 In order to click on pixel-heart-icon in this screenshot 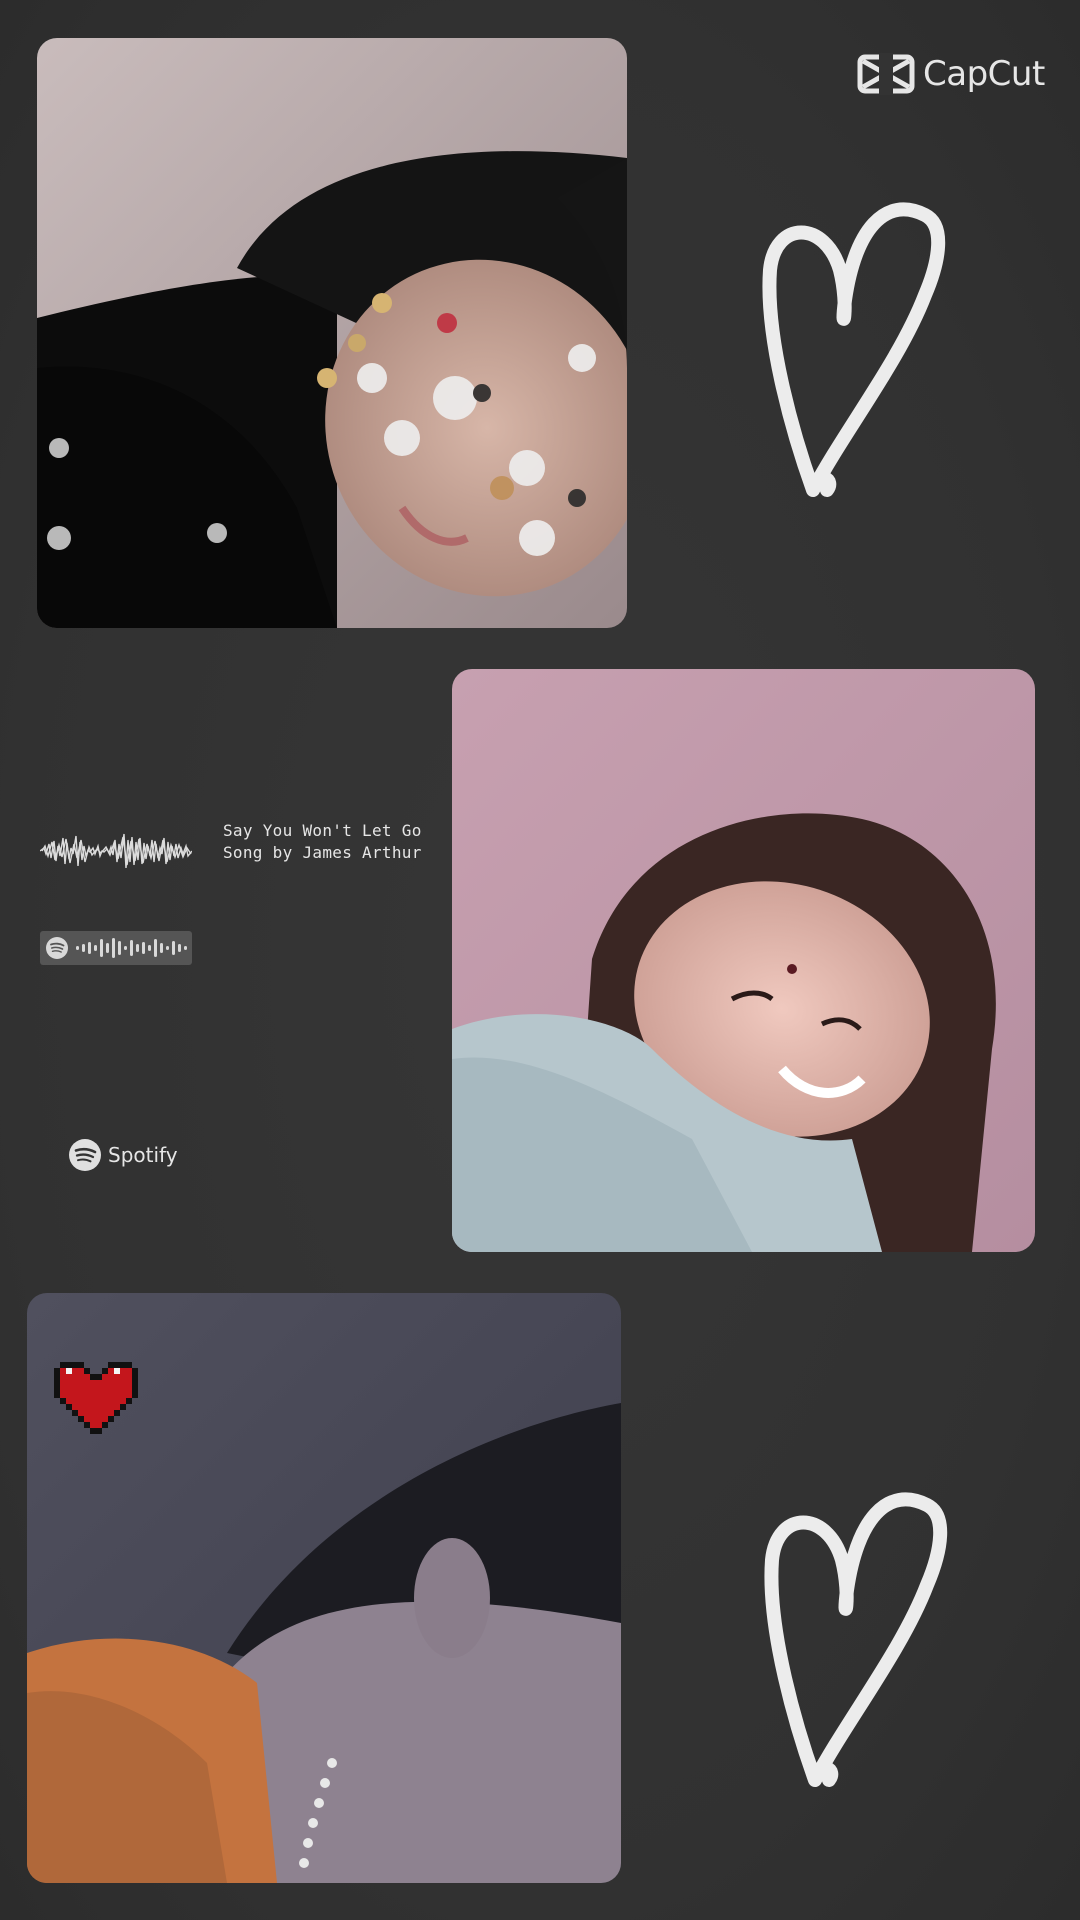, I will do `click(96, 1398)`.